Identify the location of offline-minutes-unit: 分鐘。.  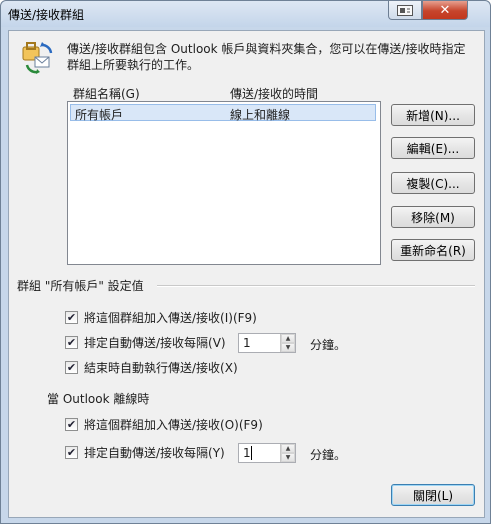
(328, 455).